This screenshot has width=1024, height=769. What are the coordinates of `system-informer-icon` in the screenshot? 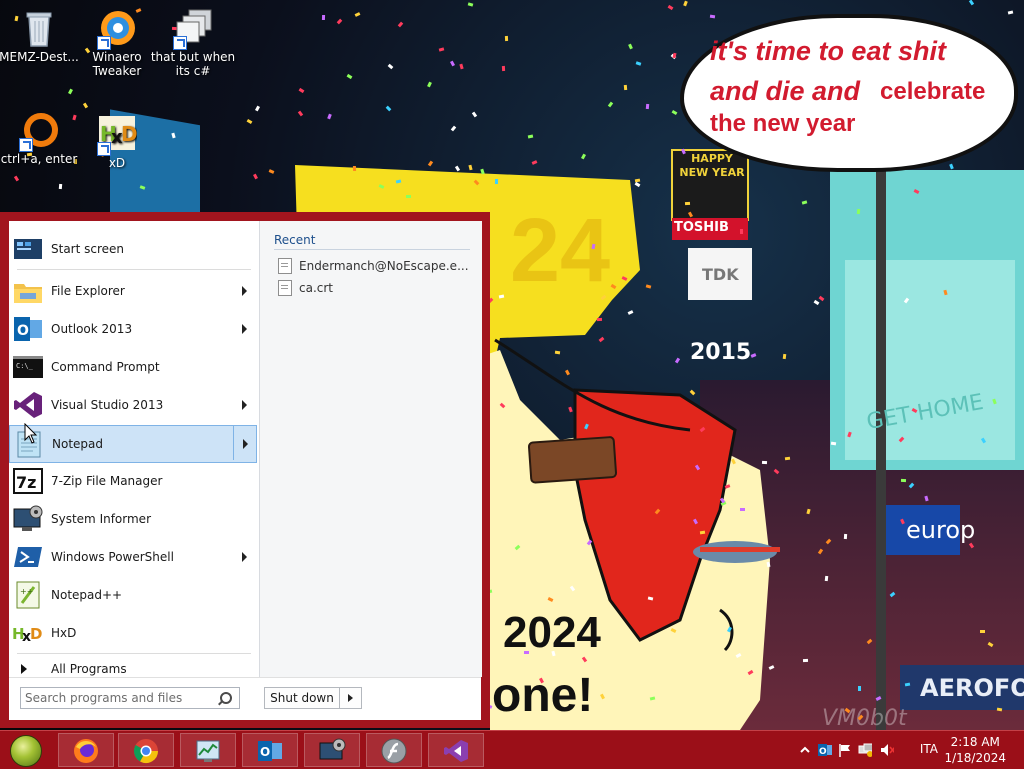 It's located at (332, 749).